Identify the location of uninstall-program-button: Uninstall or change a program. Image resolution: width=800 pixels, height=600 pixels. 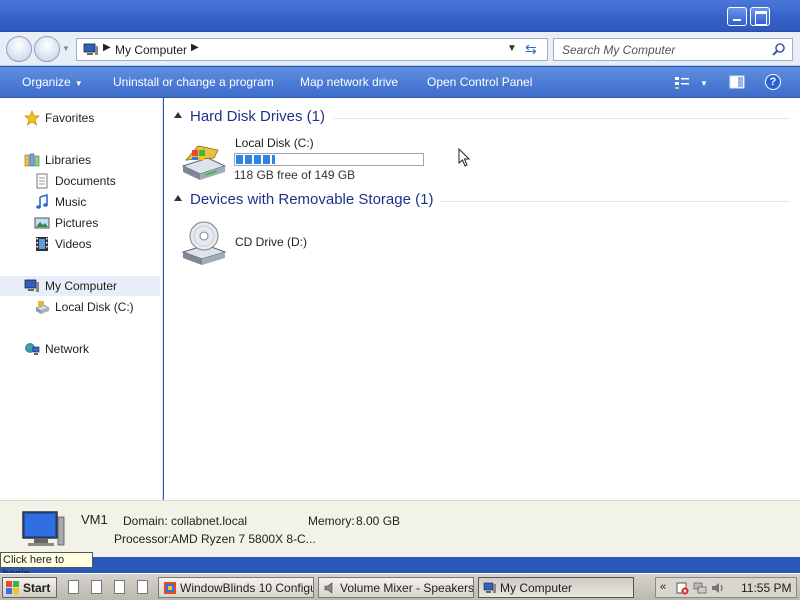
(193, 82).